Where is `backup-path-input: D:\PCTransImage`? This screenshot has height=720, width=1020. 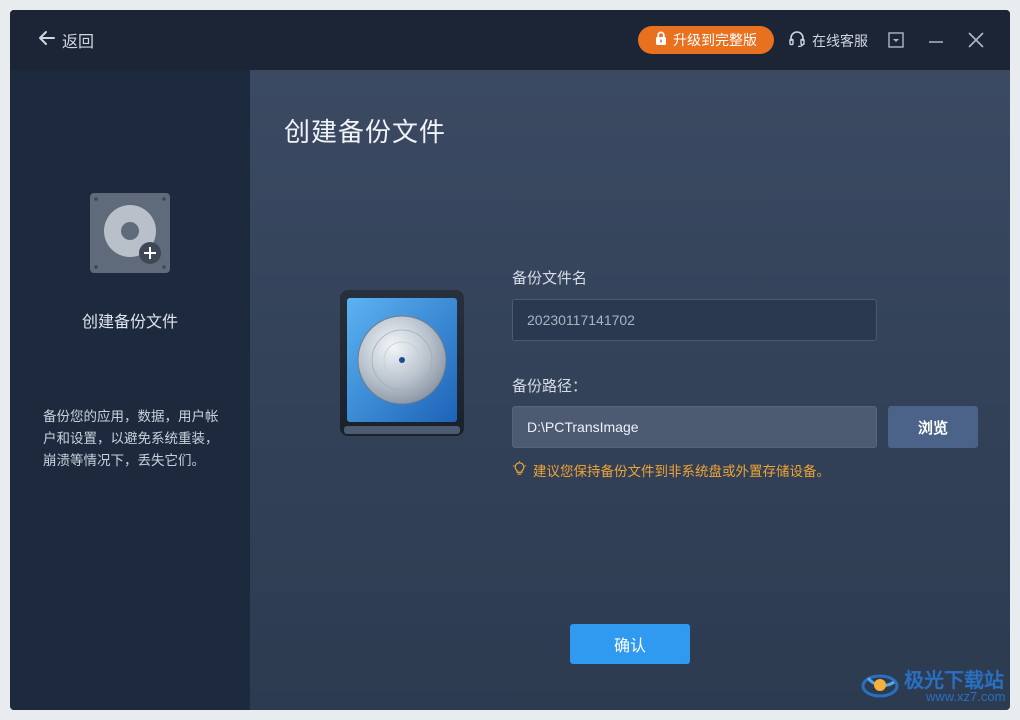
backup-path-input: D:\PCTransImage is located at coordinates (694, 427).